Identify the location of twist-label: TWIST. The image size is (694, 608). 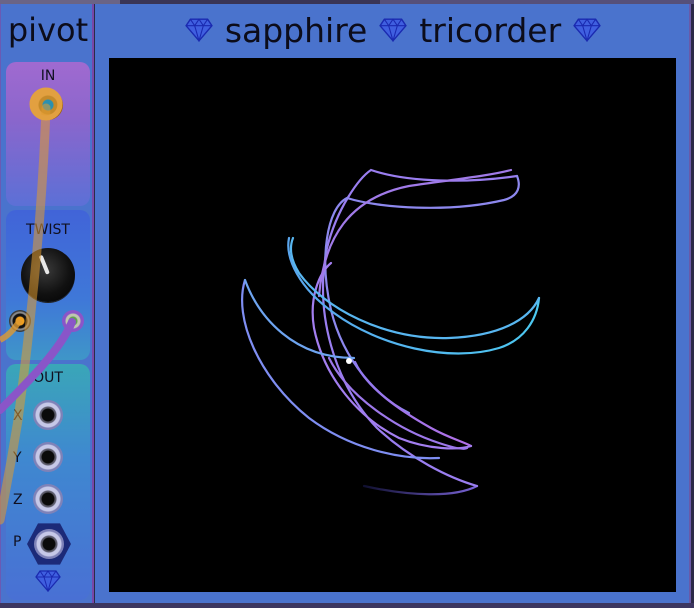
(48, 230).